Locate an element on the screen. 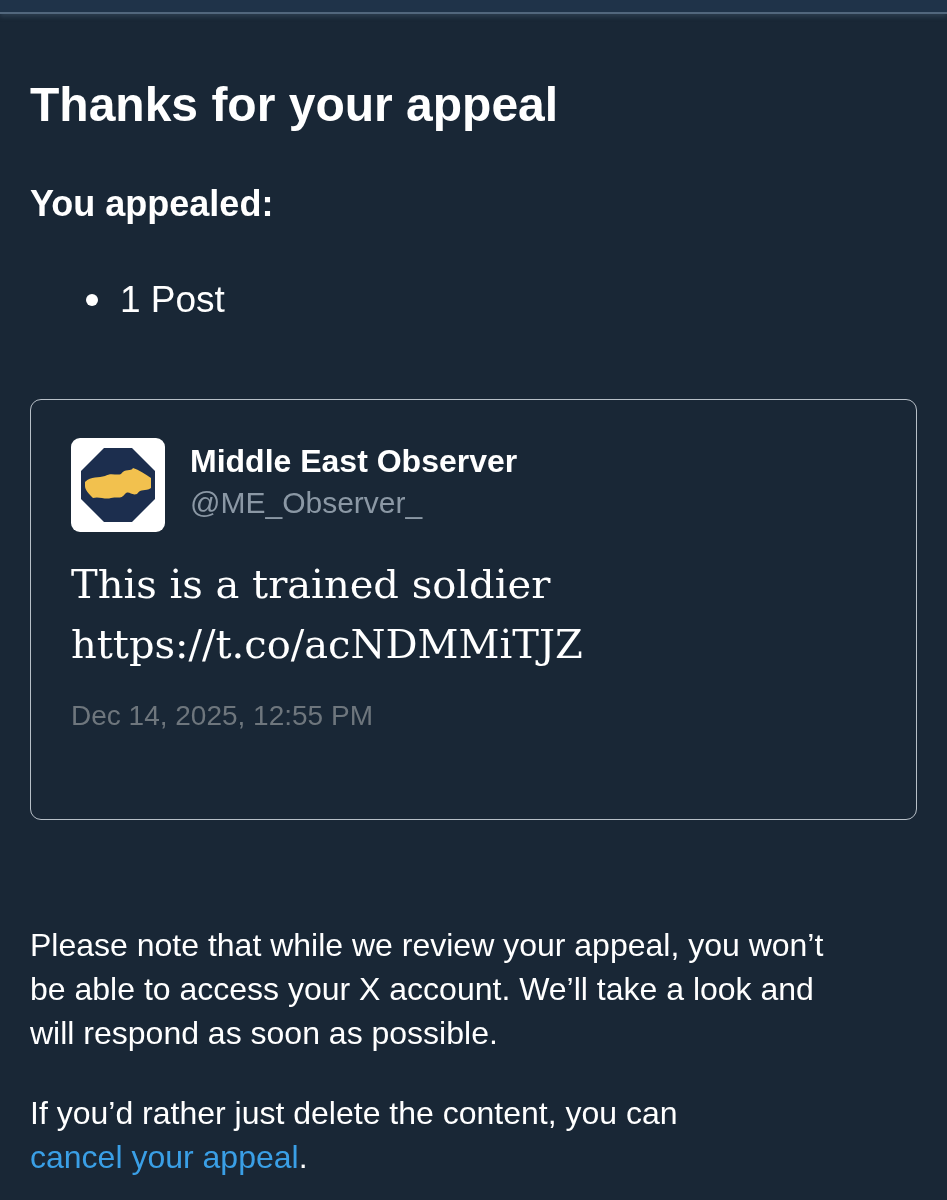 The height and width of the screenshot is (1200, 947). section-heading: You appealed: is located at coordinates (152, 203).